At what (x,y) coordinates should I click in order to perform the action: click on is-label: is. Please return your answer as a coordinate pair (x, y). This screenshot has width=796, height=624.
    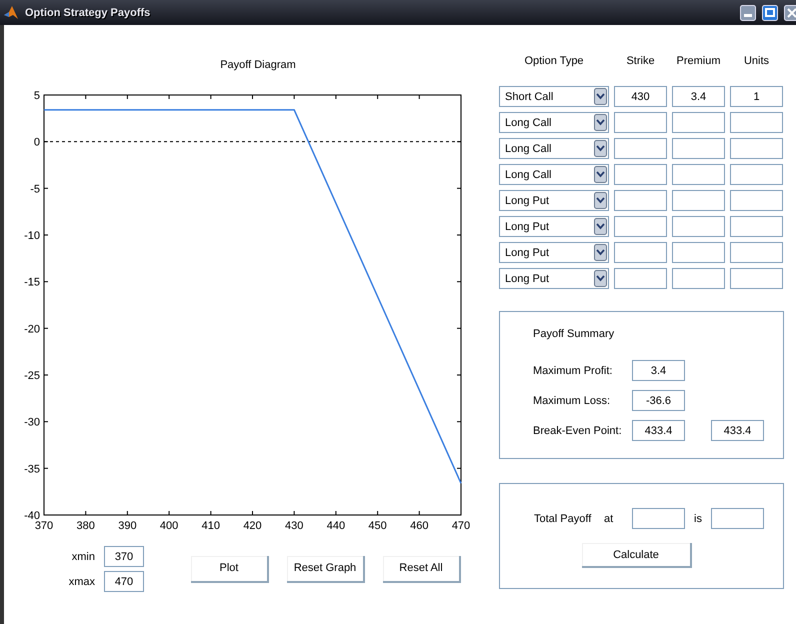
    Looking at the image, I should click on (698, 518).